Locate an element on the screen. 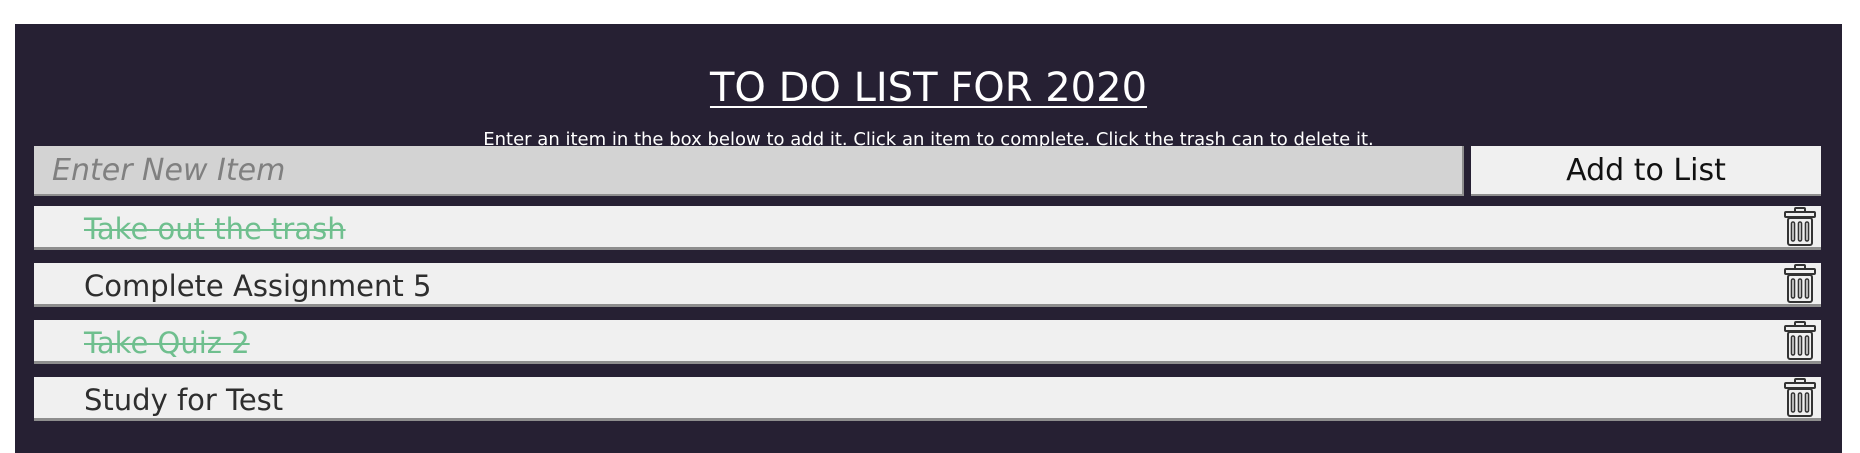 This screenshot has height=453, width=1860. add-to-list-button: Add to List is located at coordinates (1646, 171).